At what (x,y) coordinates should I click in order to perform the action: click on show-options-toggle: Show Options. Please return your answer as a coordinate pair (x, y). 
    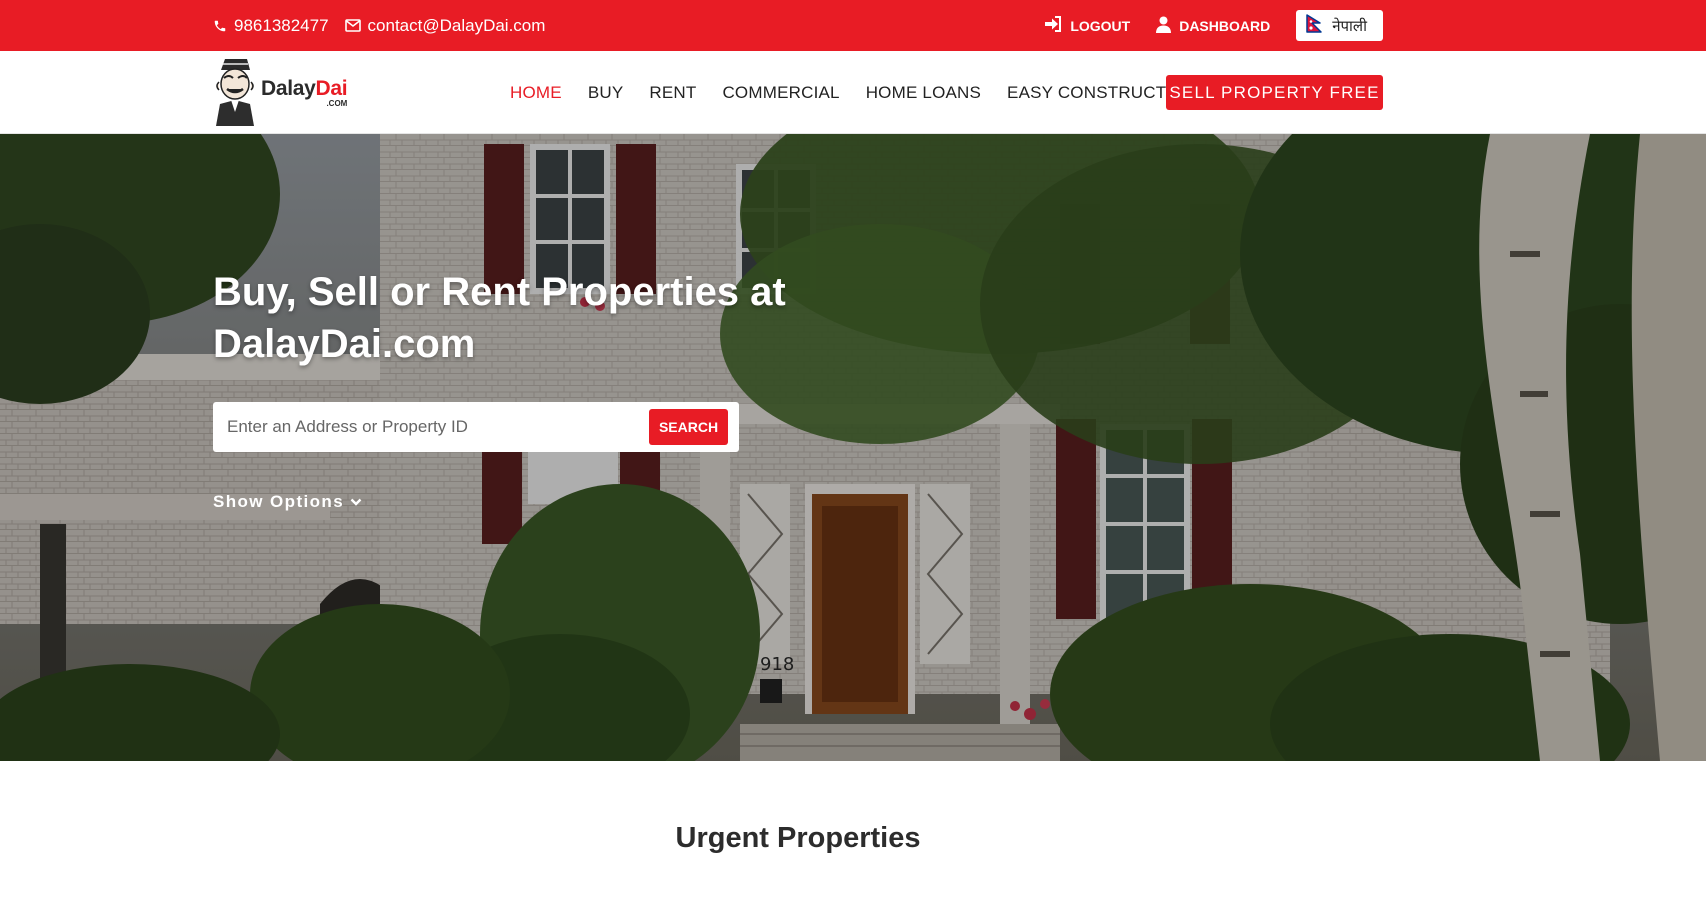
    Looking at the image, I should click on (287, 502).